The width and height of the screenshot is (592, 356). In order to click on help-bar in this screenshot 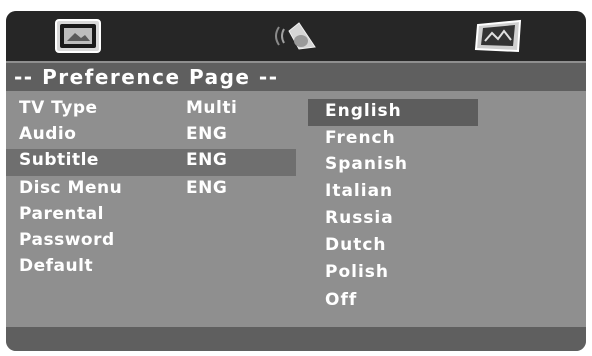, I will do `click(296, 339)`.